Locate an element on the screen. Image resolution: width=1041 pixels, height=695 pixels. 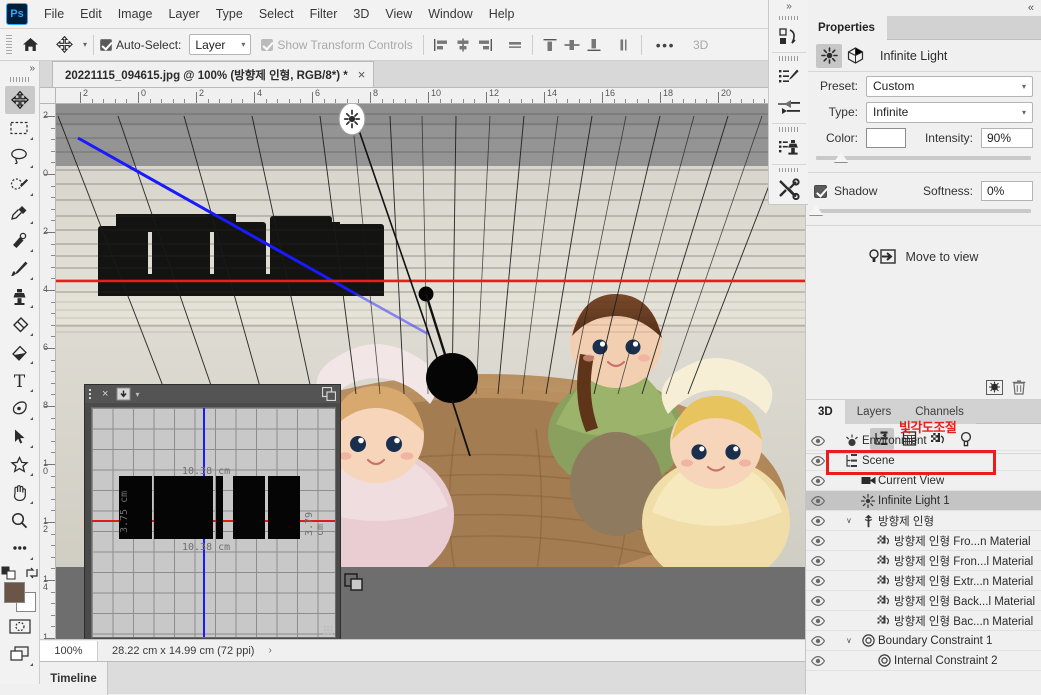
custom-shape-tool is located at coordinates (20, 464).